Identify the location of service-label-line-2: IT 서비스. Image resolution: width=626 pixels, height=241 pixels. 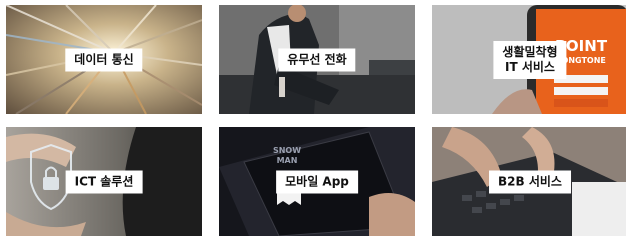
(530, 66).